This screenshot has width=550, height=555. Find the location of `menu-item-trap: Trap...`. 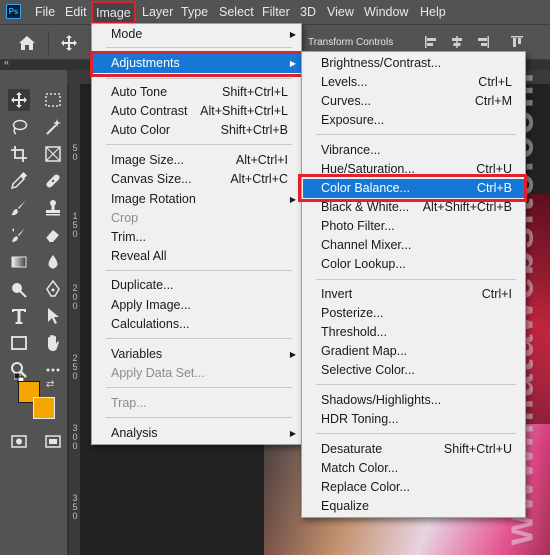

menu-item-trap: Trap... is located at coordinates (129, 403).